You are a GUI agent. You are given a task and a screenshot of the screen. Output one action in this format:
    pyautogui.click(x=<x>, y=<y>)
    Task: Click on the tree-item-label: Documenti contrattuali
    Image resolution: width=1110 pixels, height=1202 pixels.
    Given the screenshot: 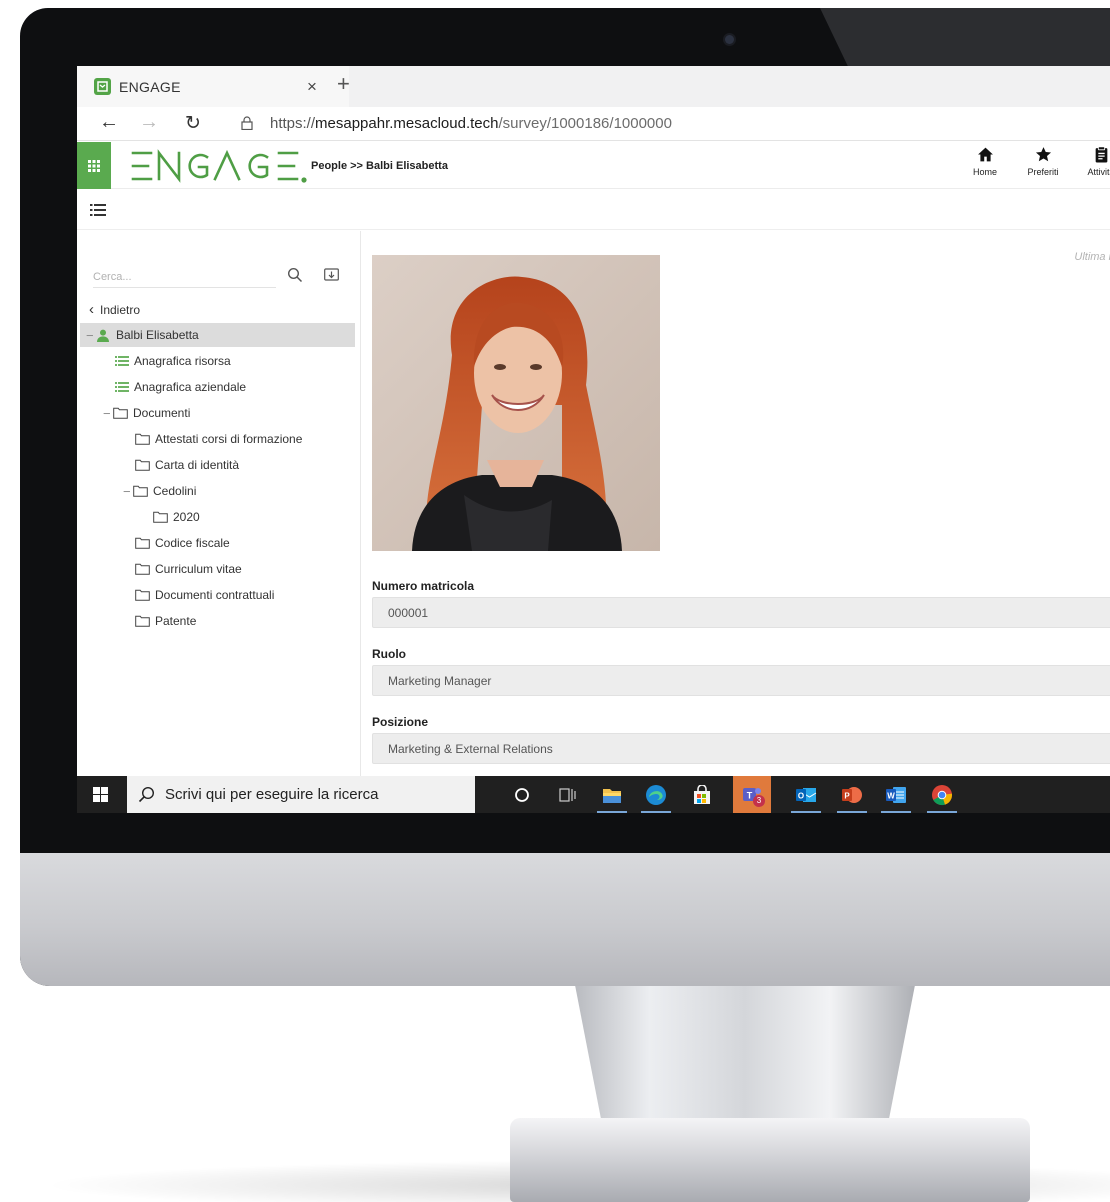 What is the action you would take?
    pyautogui.click(x=215, y=595)
    